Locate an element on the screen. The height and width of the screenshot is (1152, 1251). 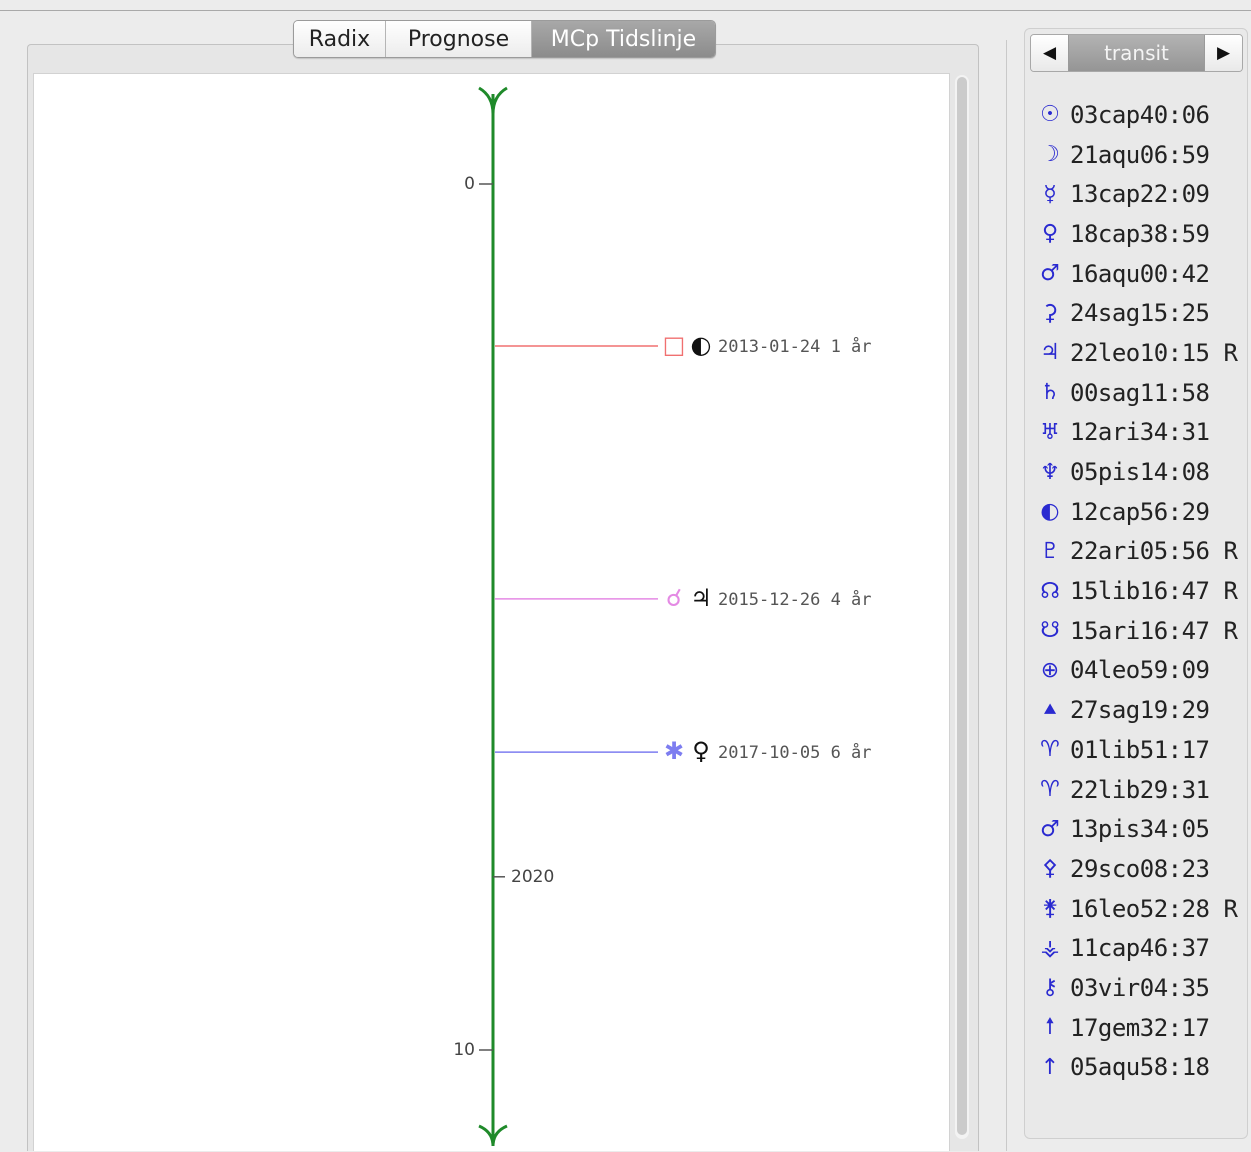
position-row: ♂ 16aqu00:42 is located at coordinates (1137, 274).